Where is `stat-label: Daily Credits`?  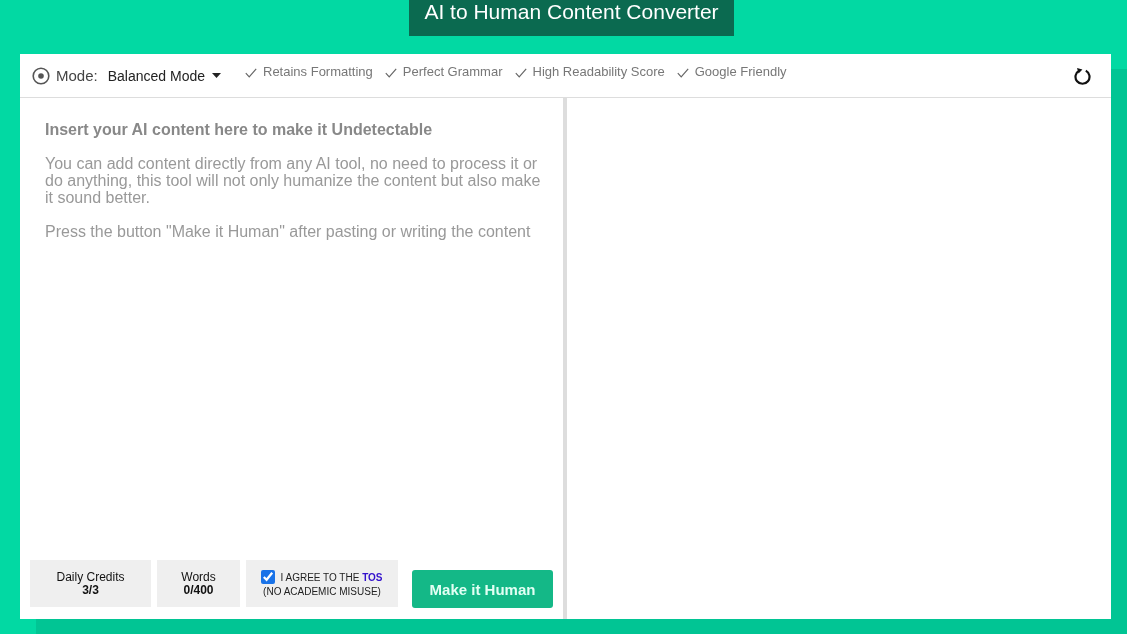
stat-label: Daily Credits is located at coordinates (90, 577).